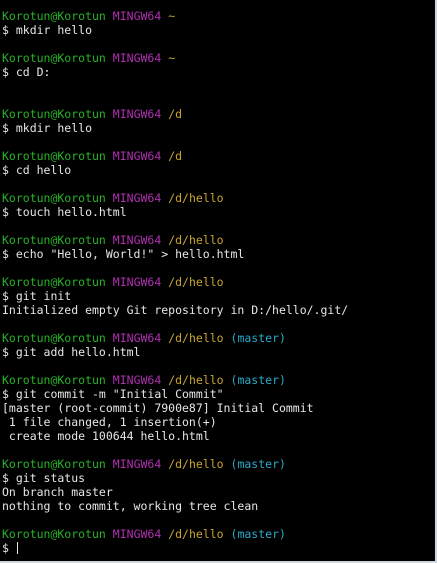 The width and height of the screenshot is (437, 563). I want to click on command-text: $ cd D:, so click(26, 72).